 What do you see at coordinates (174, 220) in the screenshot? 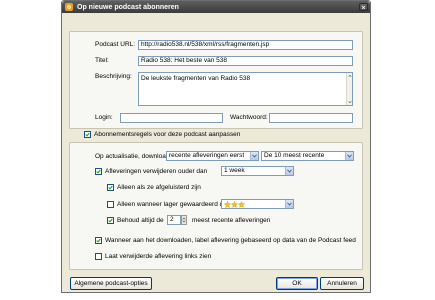
I see `keep-count-field: 2` at bounding box center [174, 220].